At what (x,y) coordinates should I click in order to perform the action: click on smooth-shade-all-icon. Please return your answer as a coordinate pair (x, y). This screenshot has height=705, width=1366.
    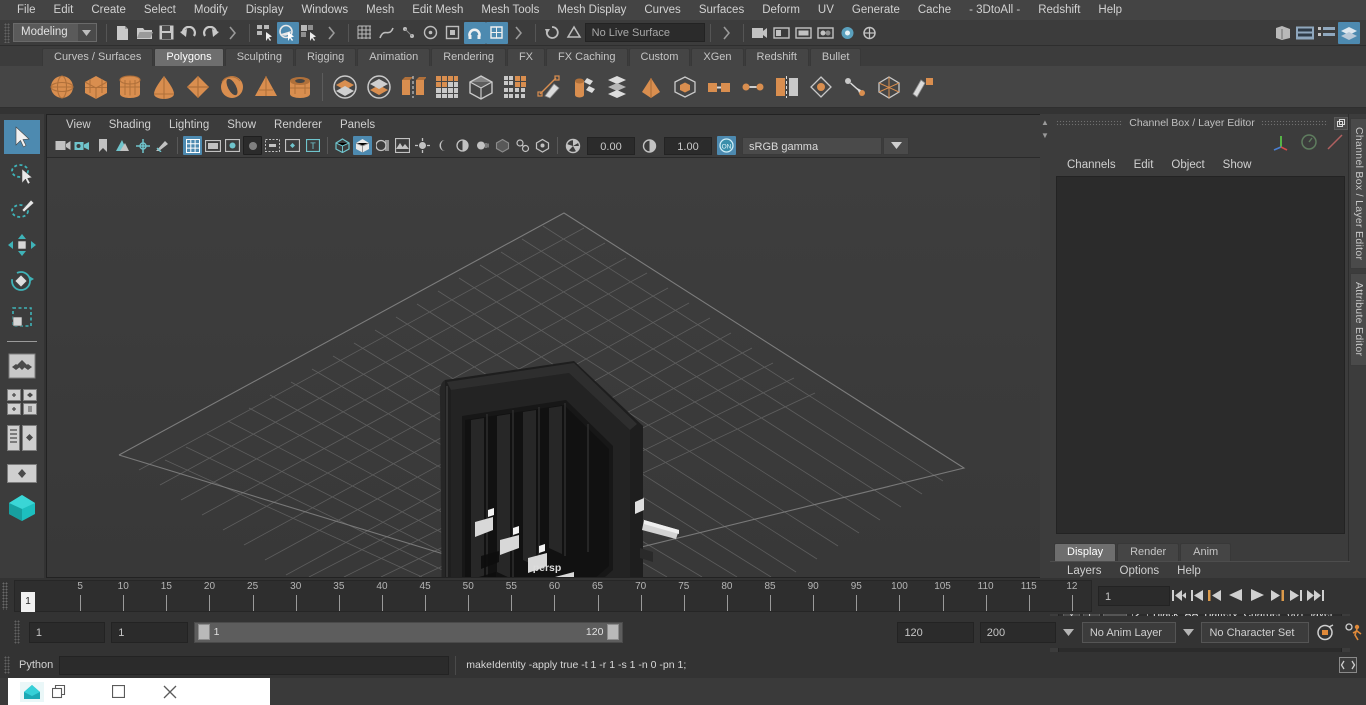
    Looking at the image, I should click on (382, 145).